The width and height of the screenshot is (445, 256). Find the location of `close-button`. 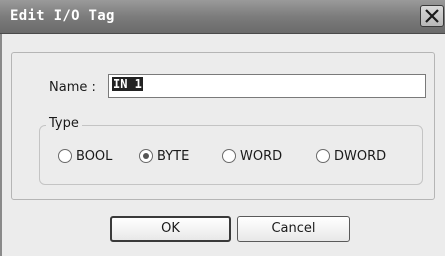

close-button is located at coordinates (432, 16).